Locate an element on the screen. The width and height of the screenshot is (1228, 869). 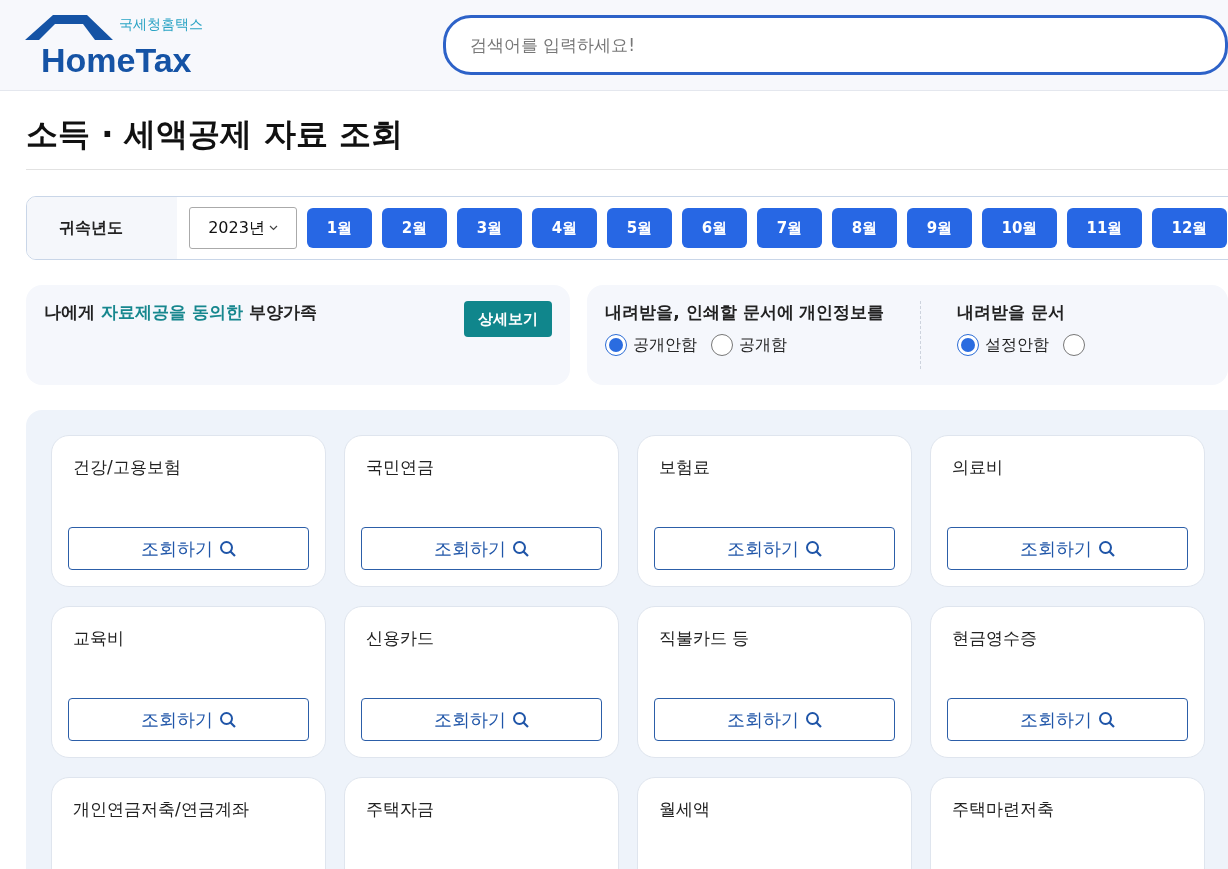
month-button: 6월 is located at coordinates (714, 228).